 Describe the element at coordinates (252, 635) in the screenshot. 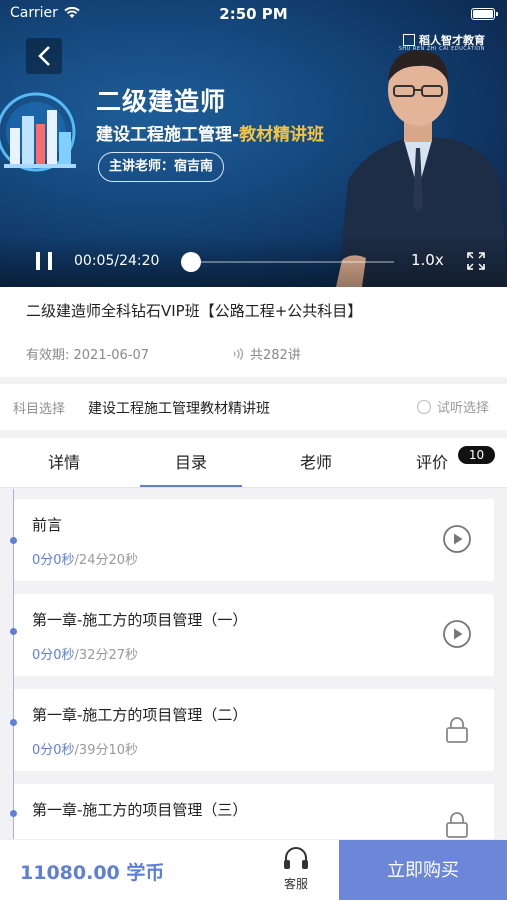

I see `catalog-item: 第一章-施工方的项目管理（一） 0分0秒/32分27秒` at that location.